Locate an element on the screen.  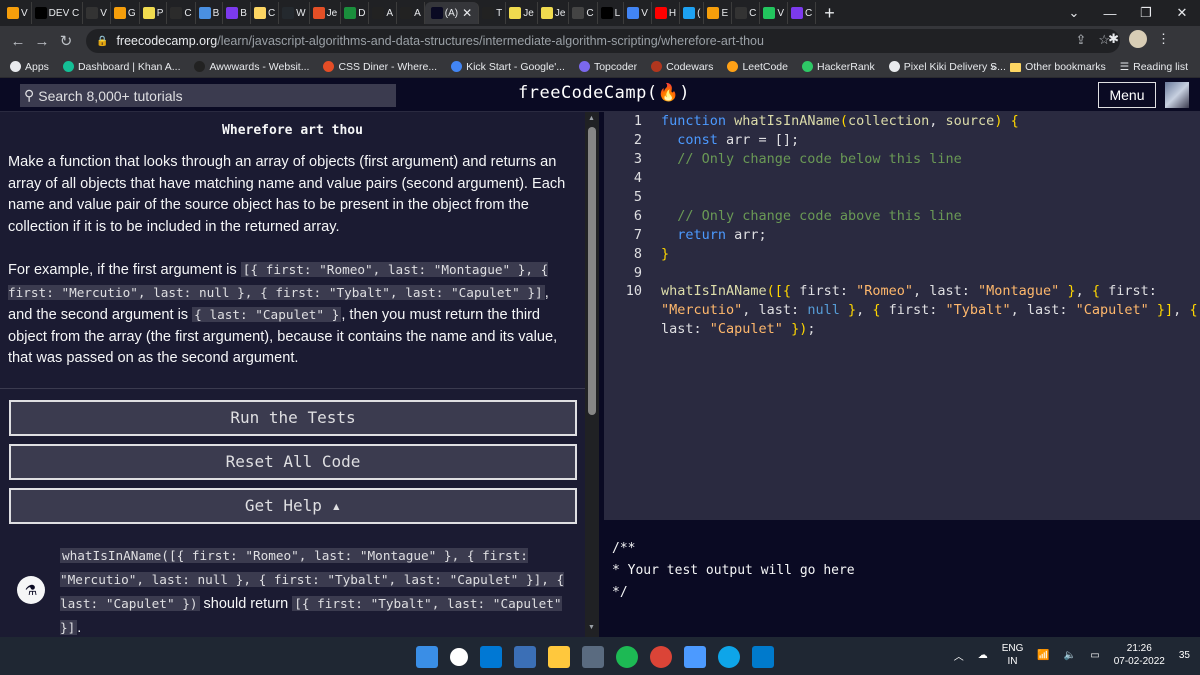
tab-search-icon: ⌄ is located at coordinates (1074, 13).